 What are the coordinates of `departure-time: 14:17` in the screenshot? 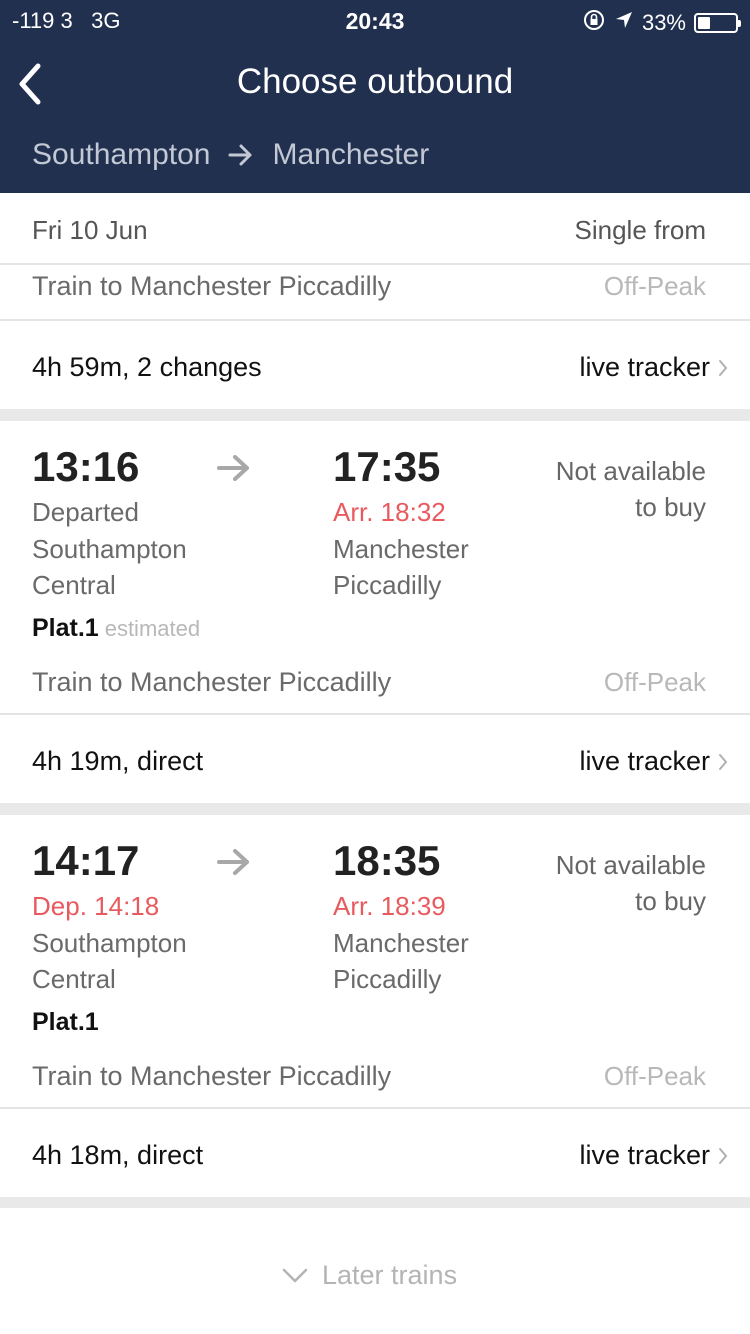 It's located at (86, 860).